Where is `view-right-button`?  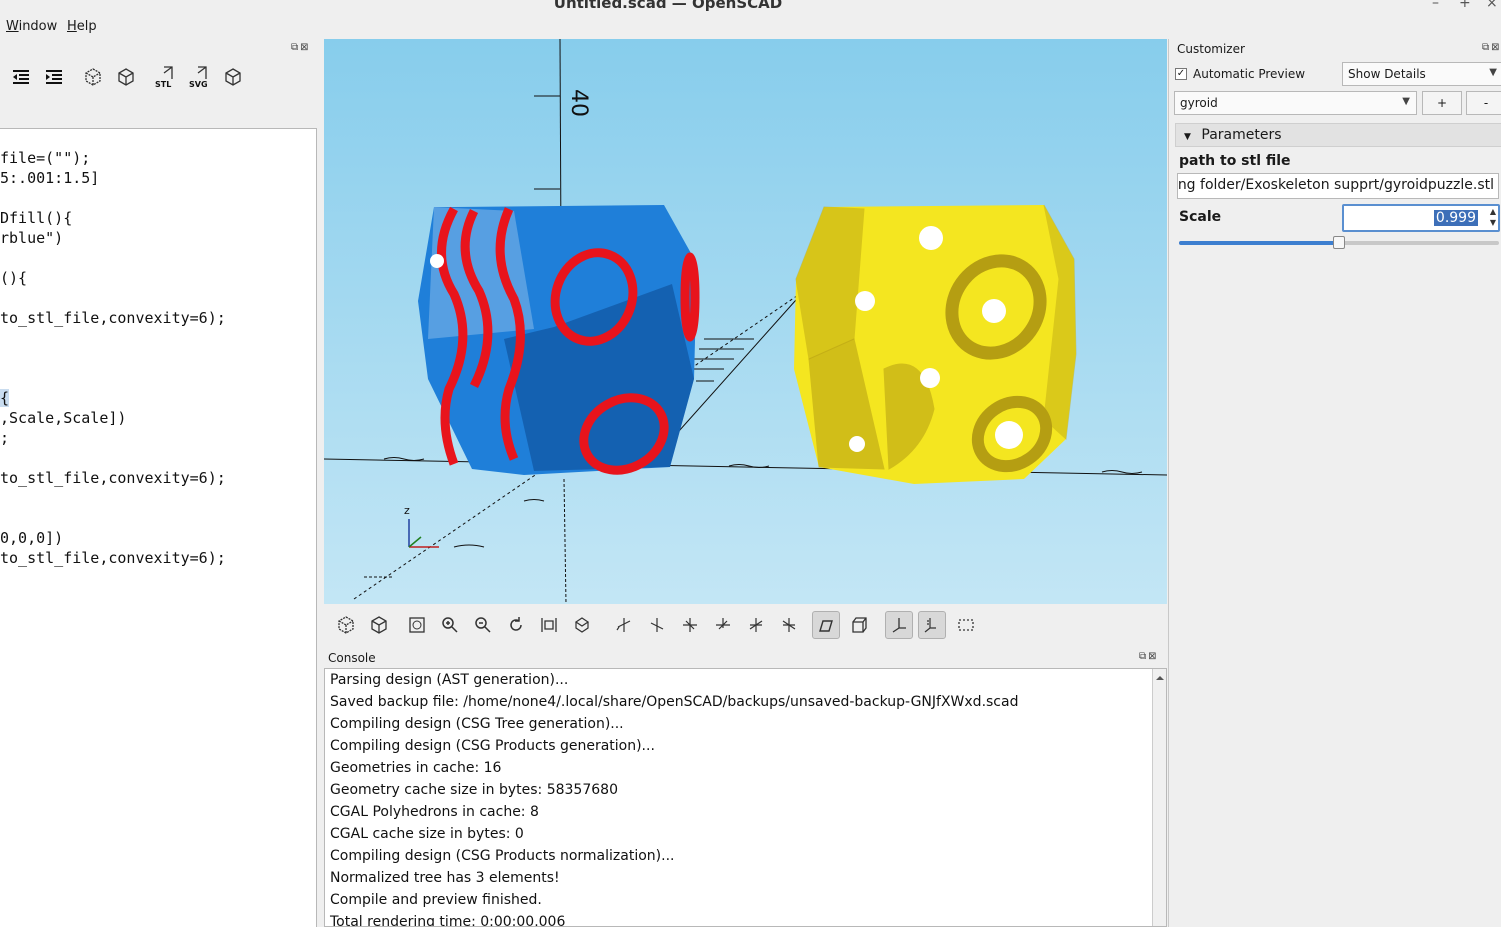 view-right-button is located at coordinates (624, 625).